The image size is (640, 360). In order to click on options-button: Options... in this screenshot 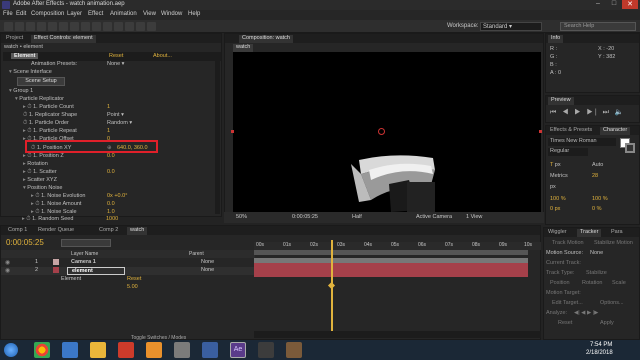, I will do `click(612, 304)`.